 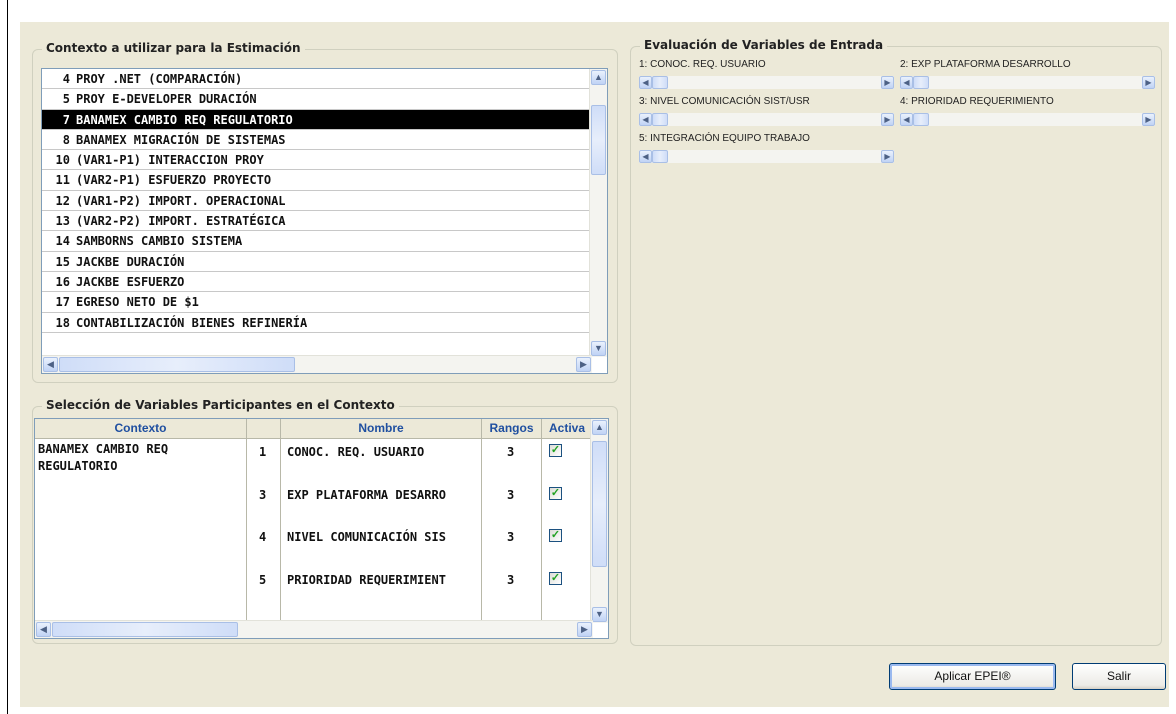 I want to click on grid-vertical-scrollbar: ▲ ▼, so click(x=599, y=521).